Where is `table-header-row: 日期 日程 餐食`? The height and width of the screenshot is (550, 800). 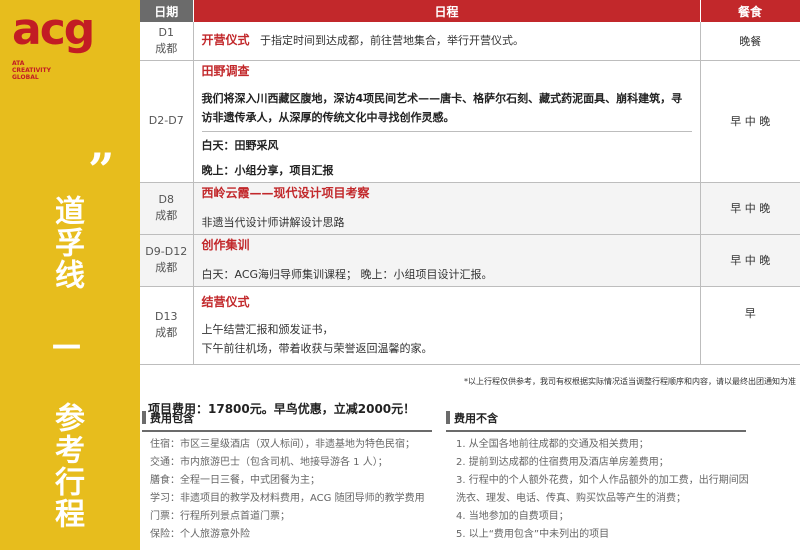
table-header-row: 日期 日程 餐食 is located at coordinates (470, 11).